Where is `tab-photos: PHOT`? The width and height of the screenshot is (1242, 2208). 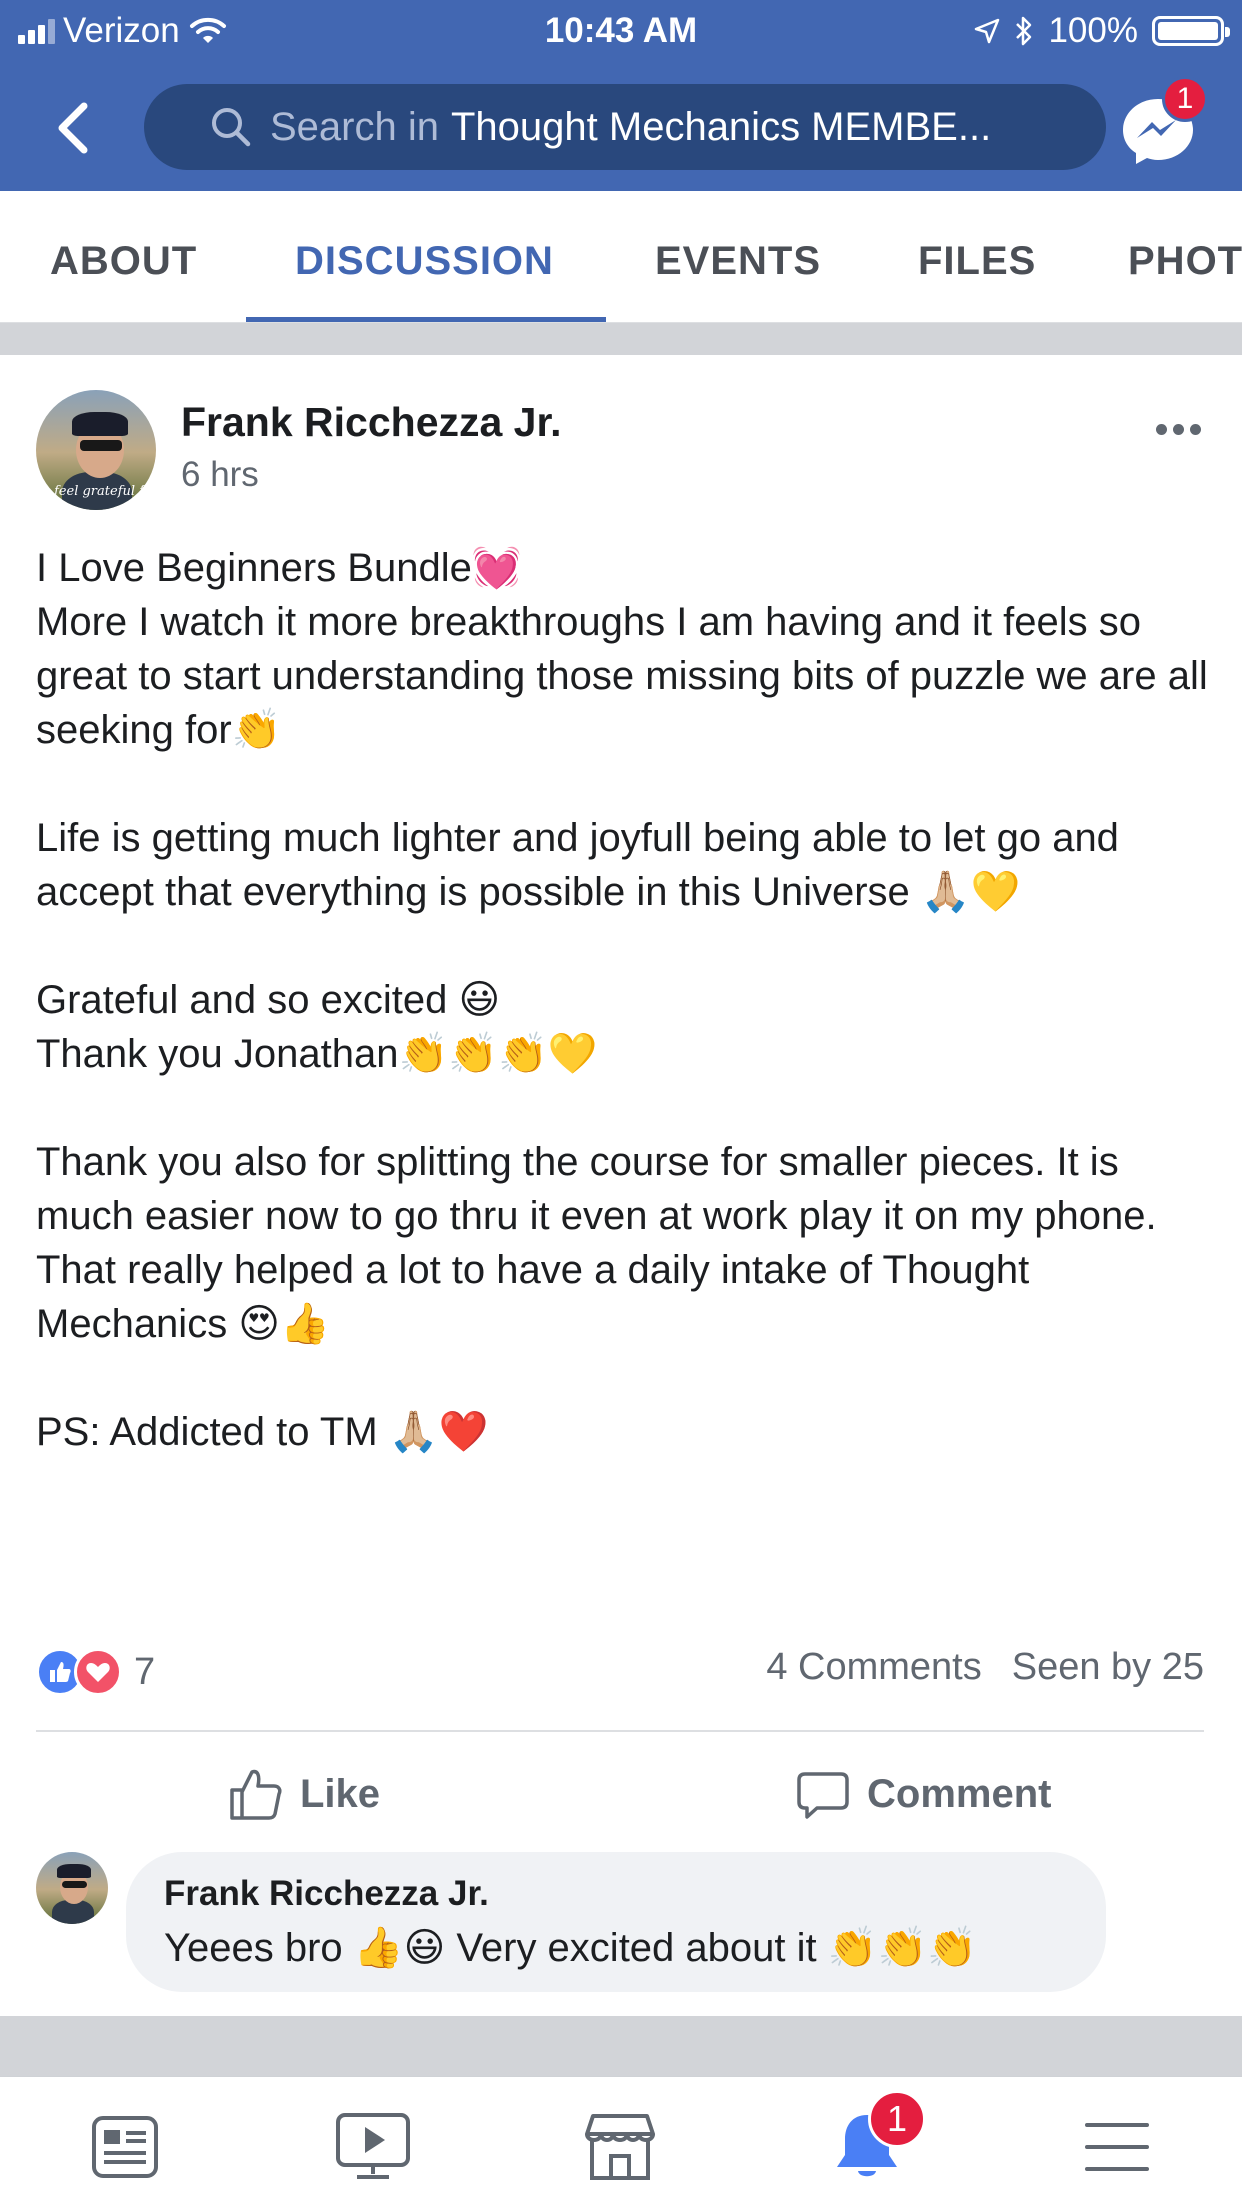
tab-photos: PHOT is located at coordinates (1185, 261).